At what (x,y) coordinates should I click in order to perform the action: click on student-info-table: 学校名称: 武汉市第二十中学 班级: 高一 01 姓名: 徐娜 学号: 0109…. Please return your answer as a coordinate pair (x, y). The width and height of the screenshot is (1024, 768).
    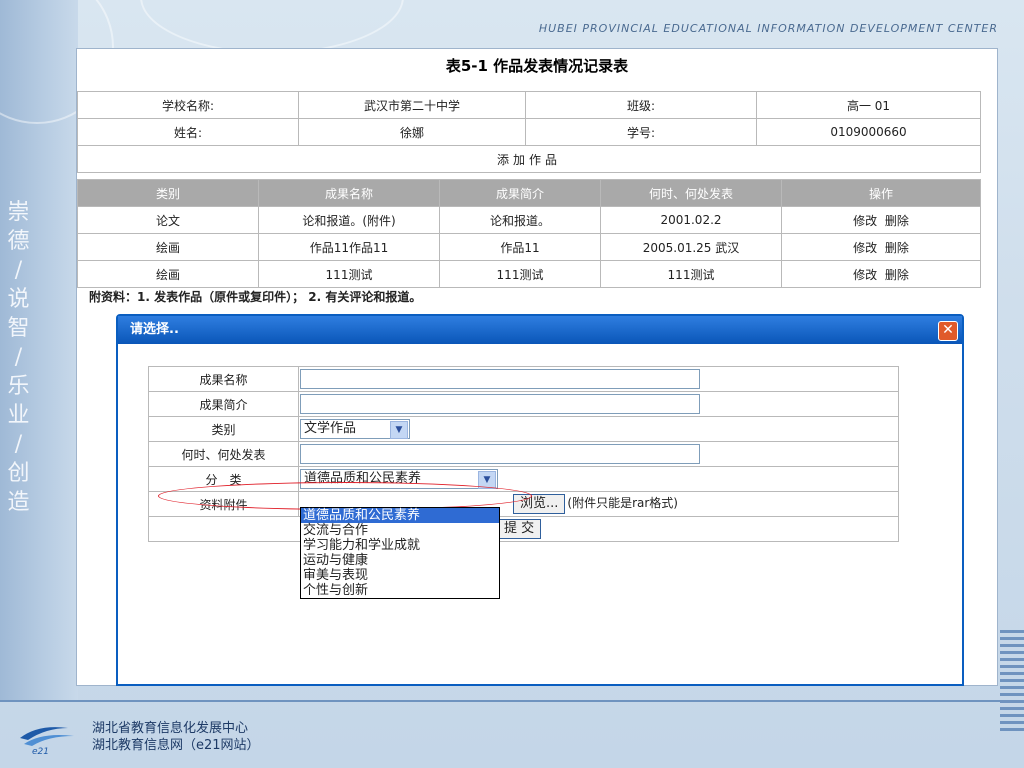
    Looking at the image, I should click on (529, 132).